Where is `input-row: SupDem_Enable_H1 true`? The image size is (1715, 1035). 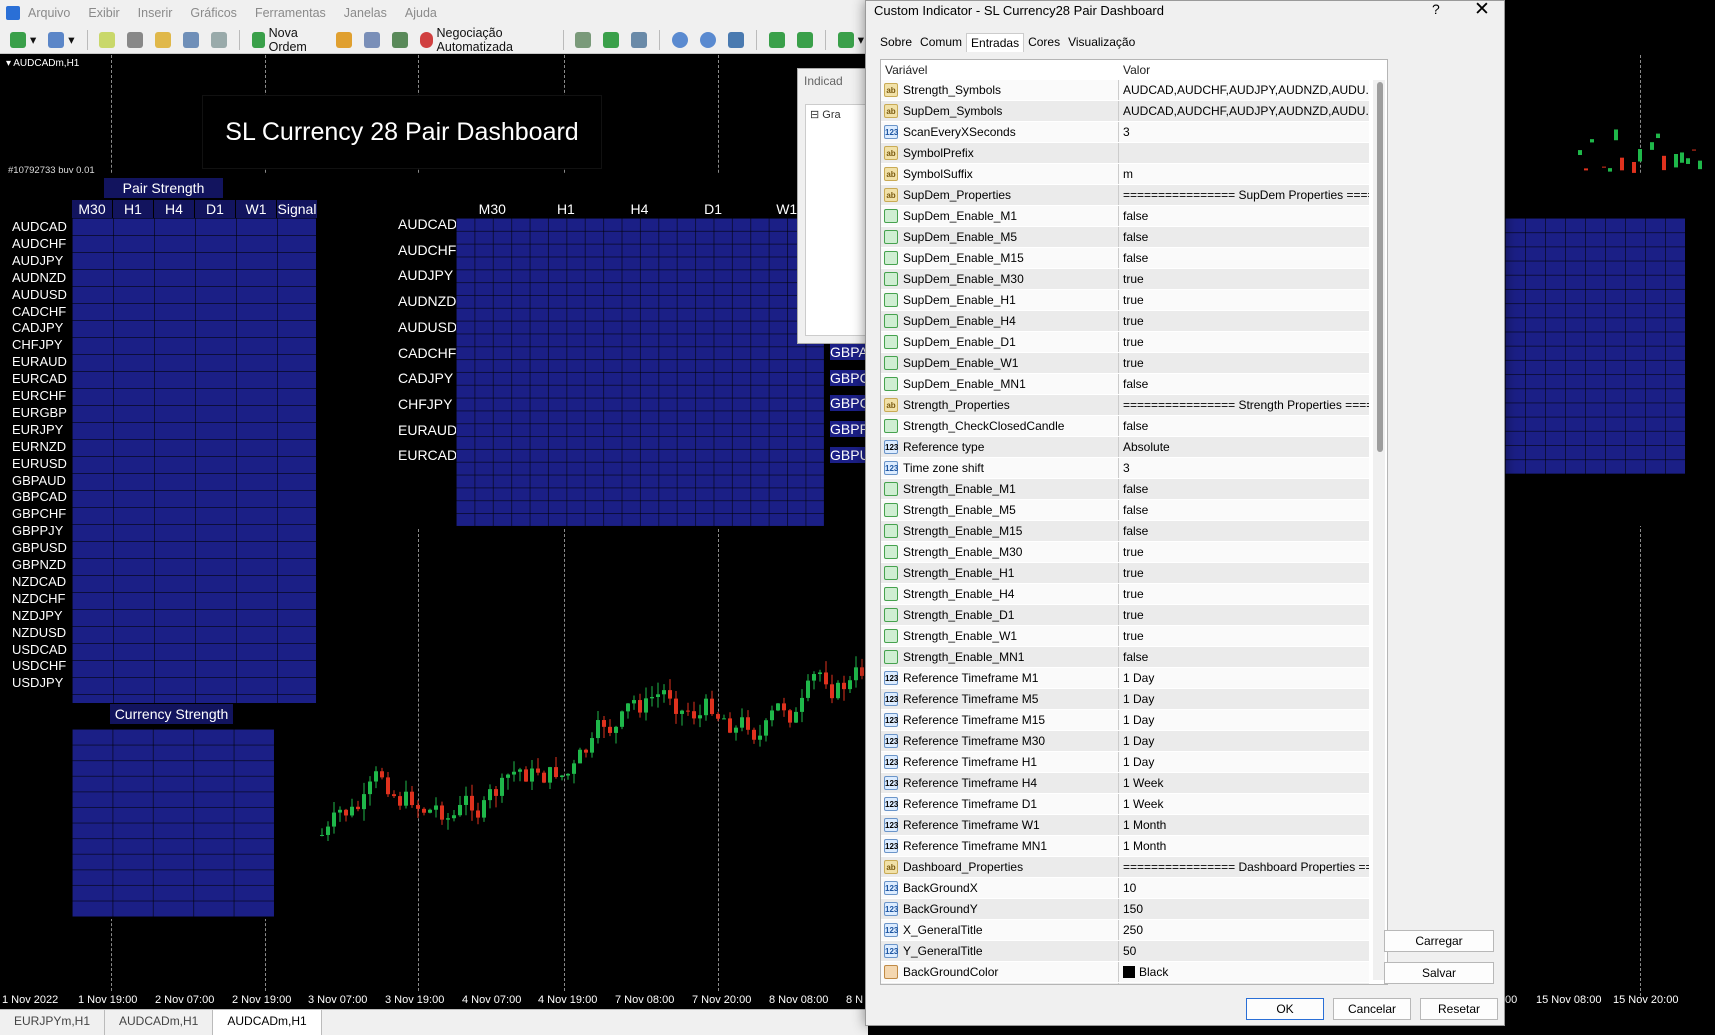
input-row: SupDem_Enable_H1 true is located at coordinates (1125, 300).